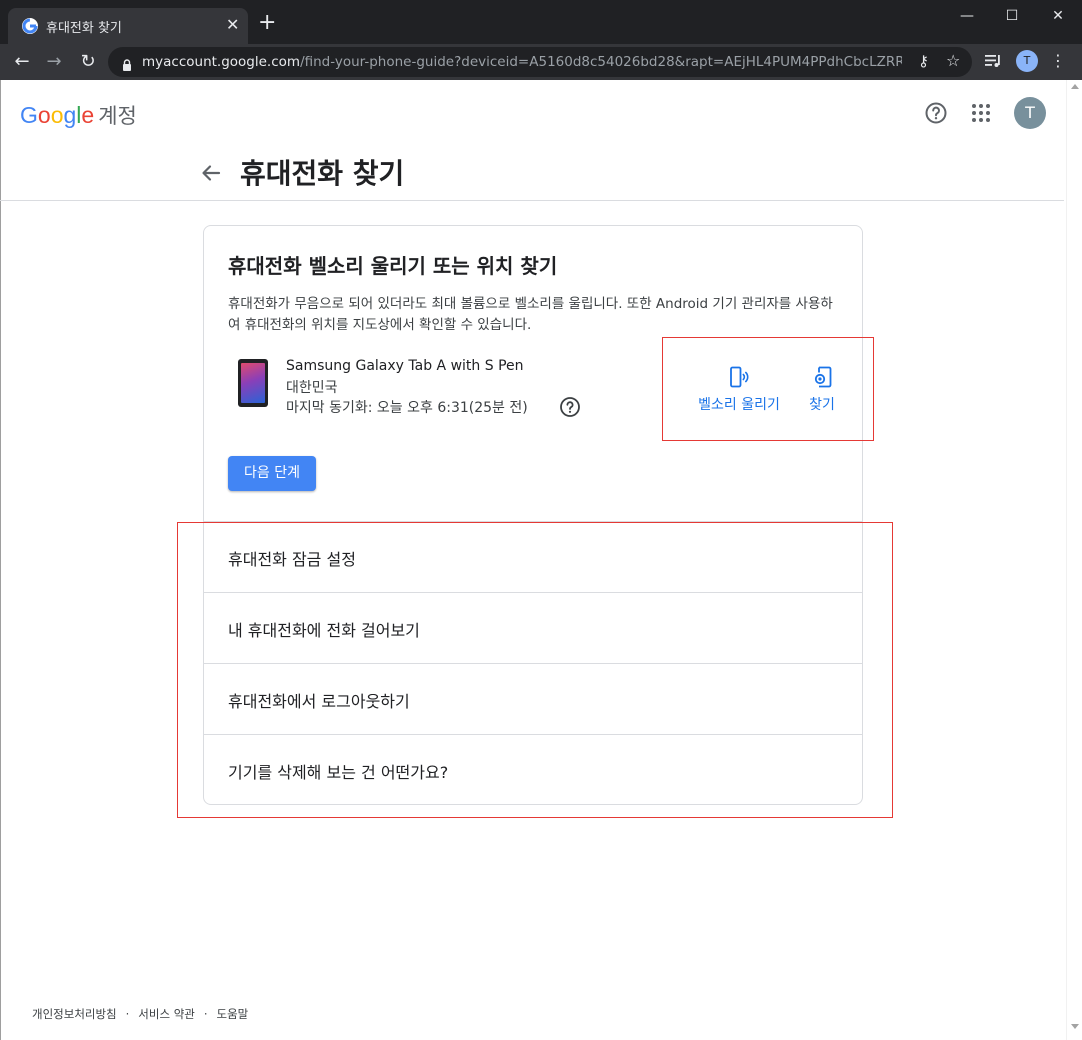  Describe the element at coordinates (272, 473) in the screenshot. I see `next-step-button: 다음 단계` at that location.